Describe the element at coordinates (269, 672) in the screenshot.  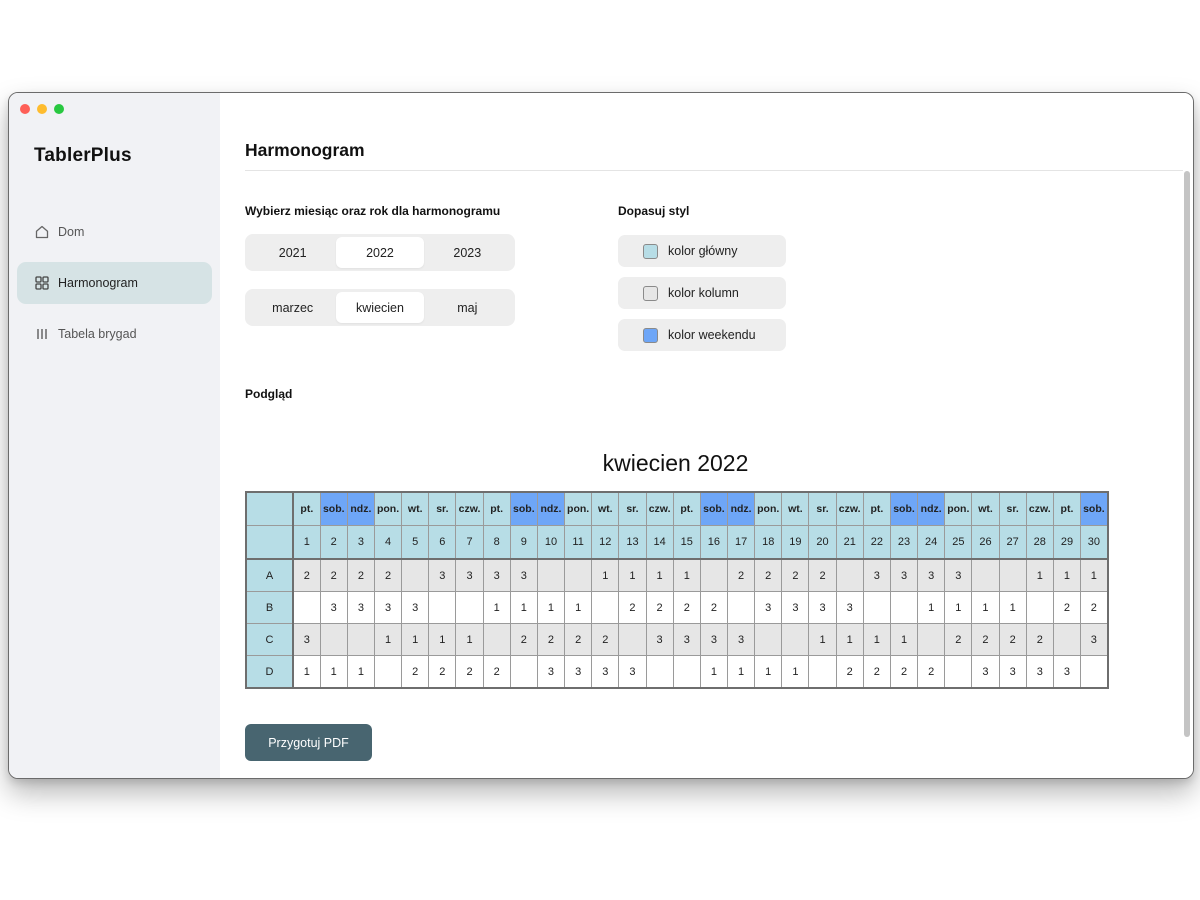
I see `brigade-name-cell: D` at that location.